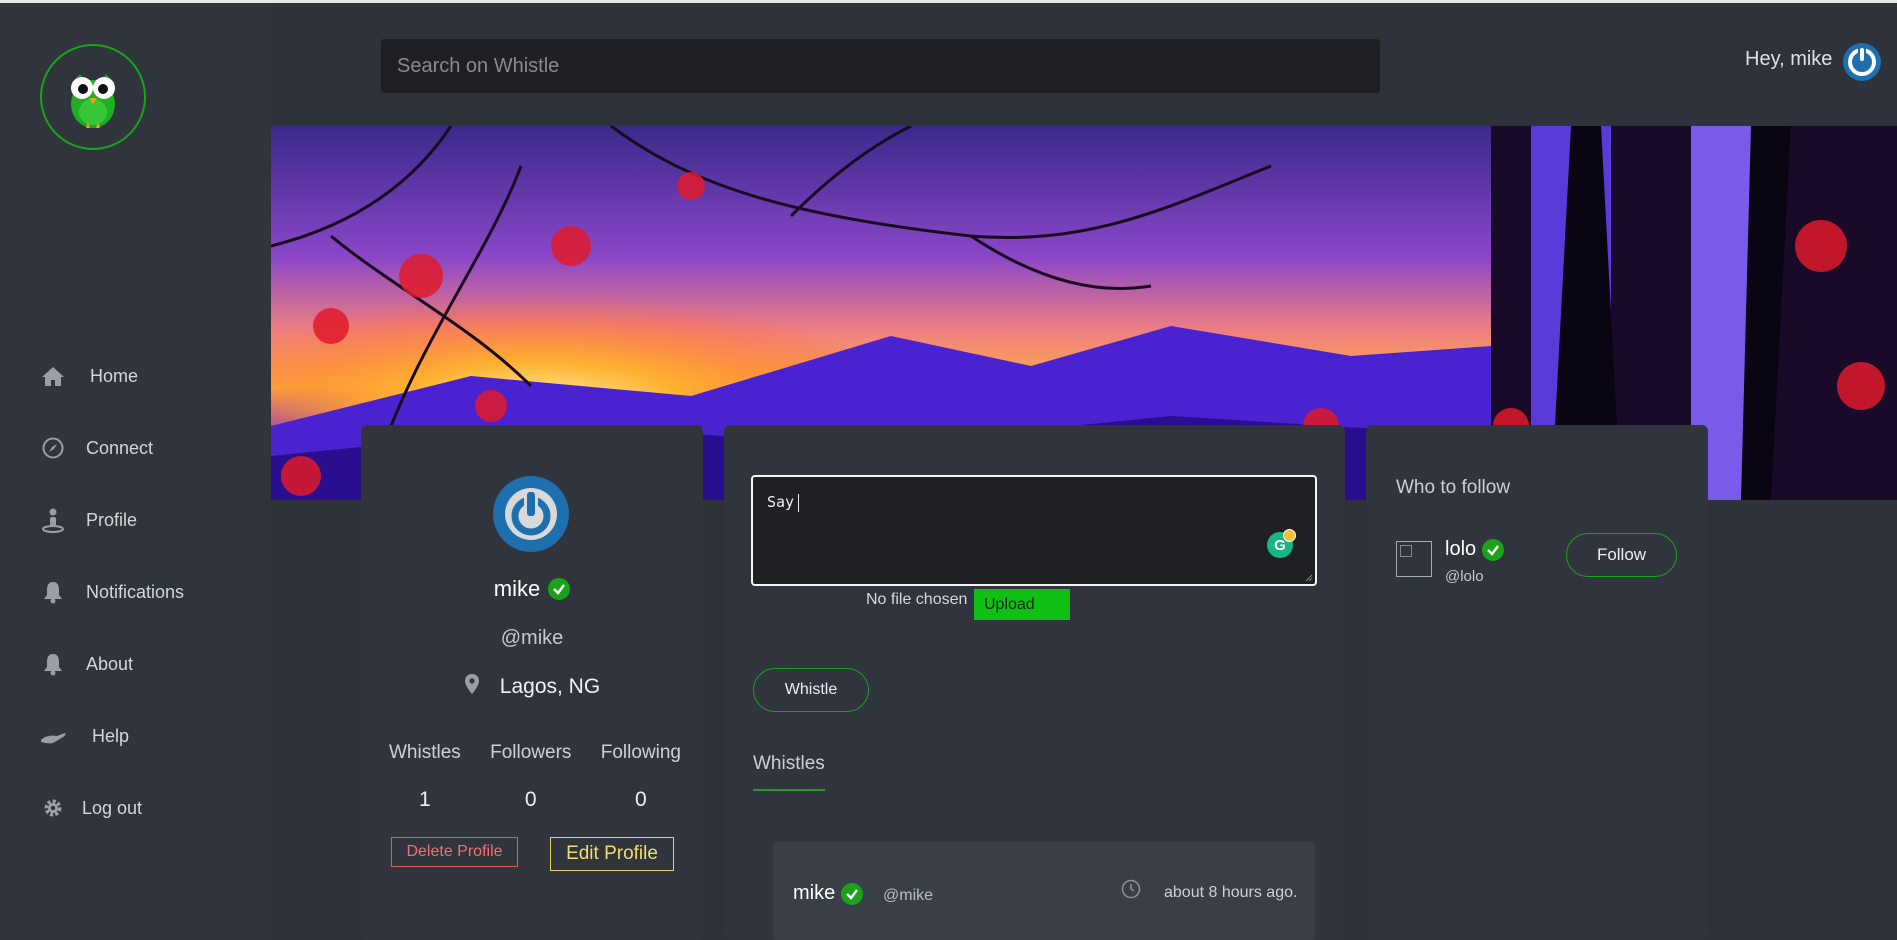 The height and width of the screenshot is (940, 1897). Describe the element at coordinates (517, 588) in the screenshot. I see `profile-name: mike` at that location.